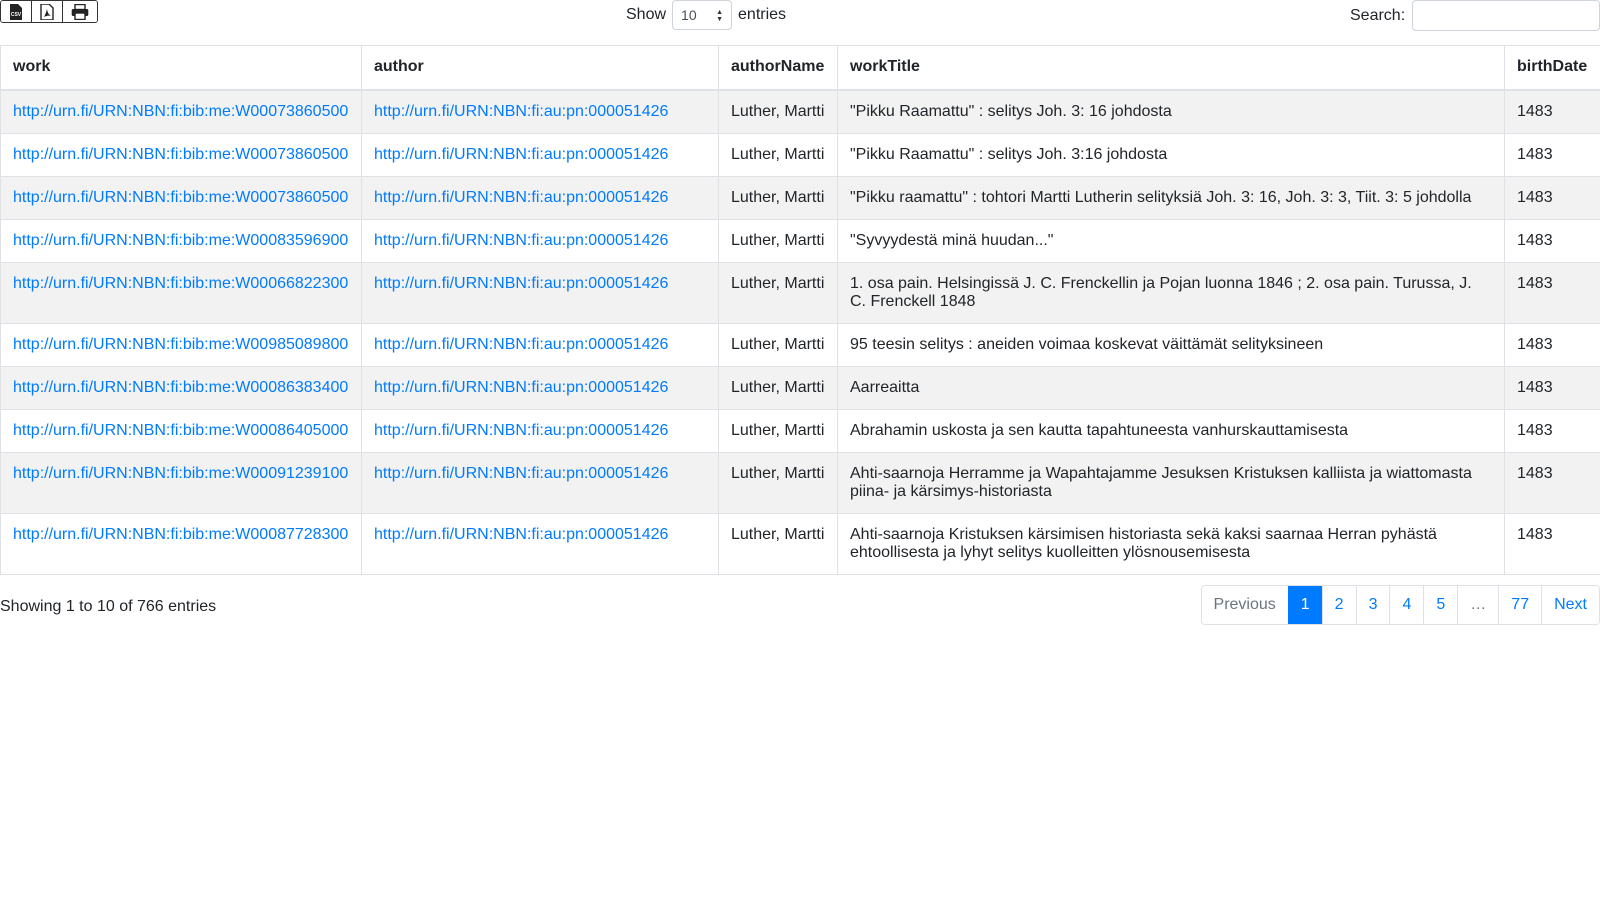 This screenshot has width=1600, height=900. Describe the element at coordinates (1244, 605) in the screenshot. I see `pagination-previous: Previous` at that location.